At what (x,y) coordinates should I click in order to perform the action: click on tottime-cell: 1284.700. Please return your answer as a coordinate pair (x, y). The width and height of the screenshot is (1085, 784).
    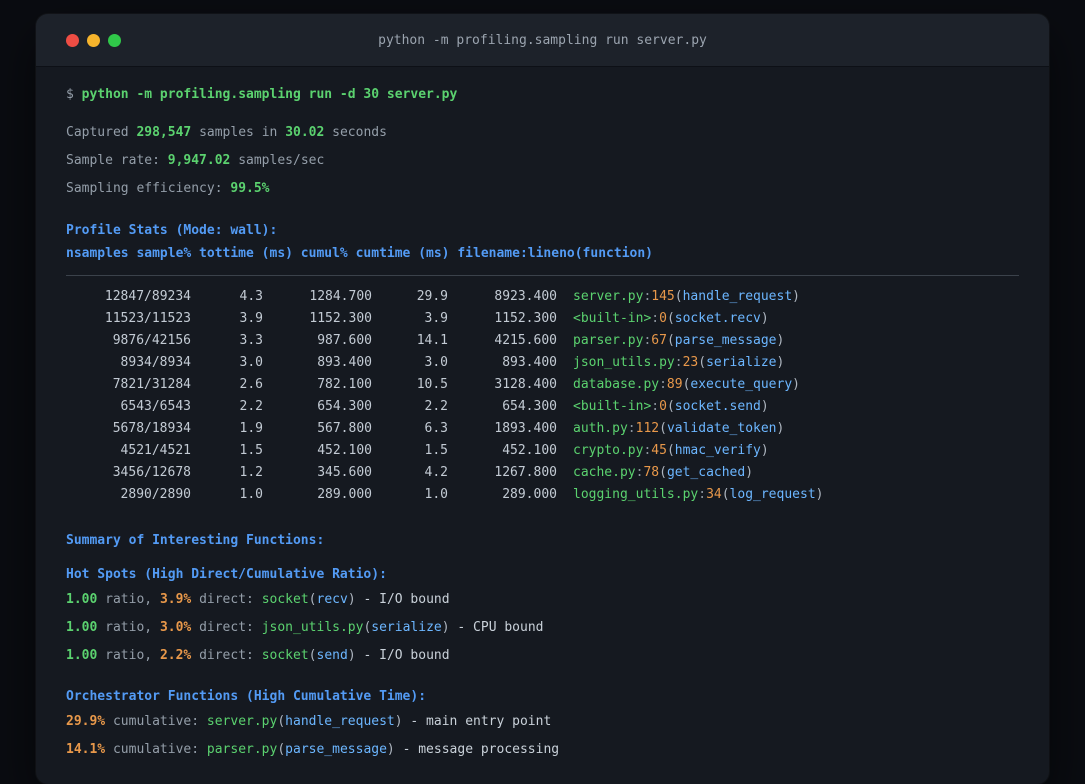
    Looking at the image, I should click on (340, 296).